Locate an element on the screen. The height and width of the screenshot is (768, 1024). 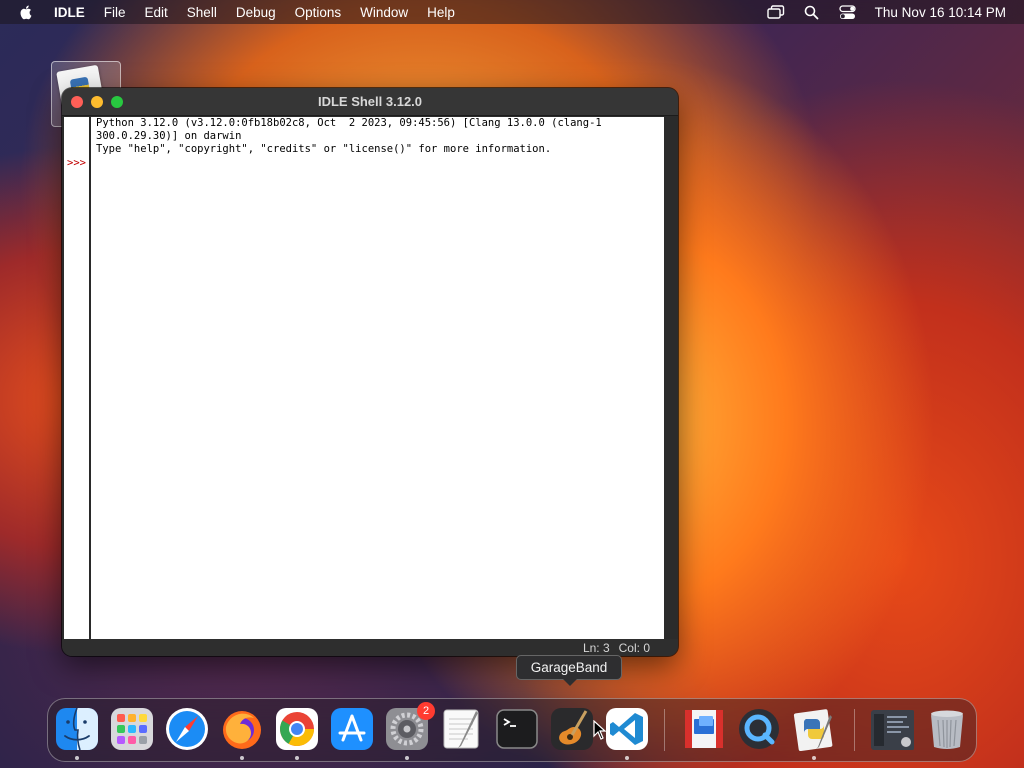
window-controls is located at coordinates (97, 101).